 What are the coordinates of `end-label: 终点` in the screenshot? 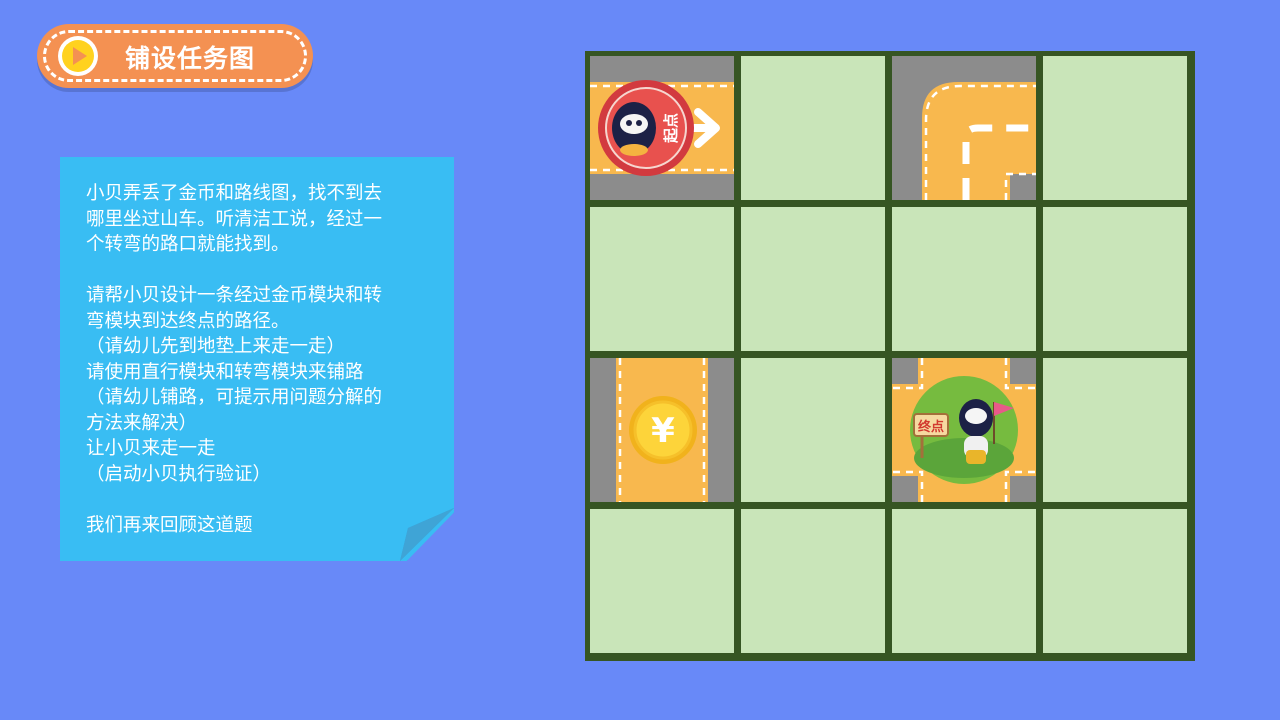 It's located at (931, 427).